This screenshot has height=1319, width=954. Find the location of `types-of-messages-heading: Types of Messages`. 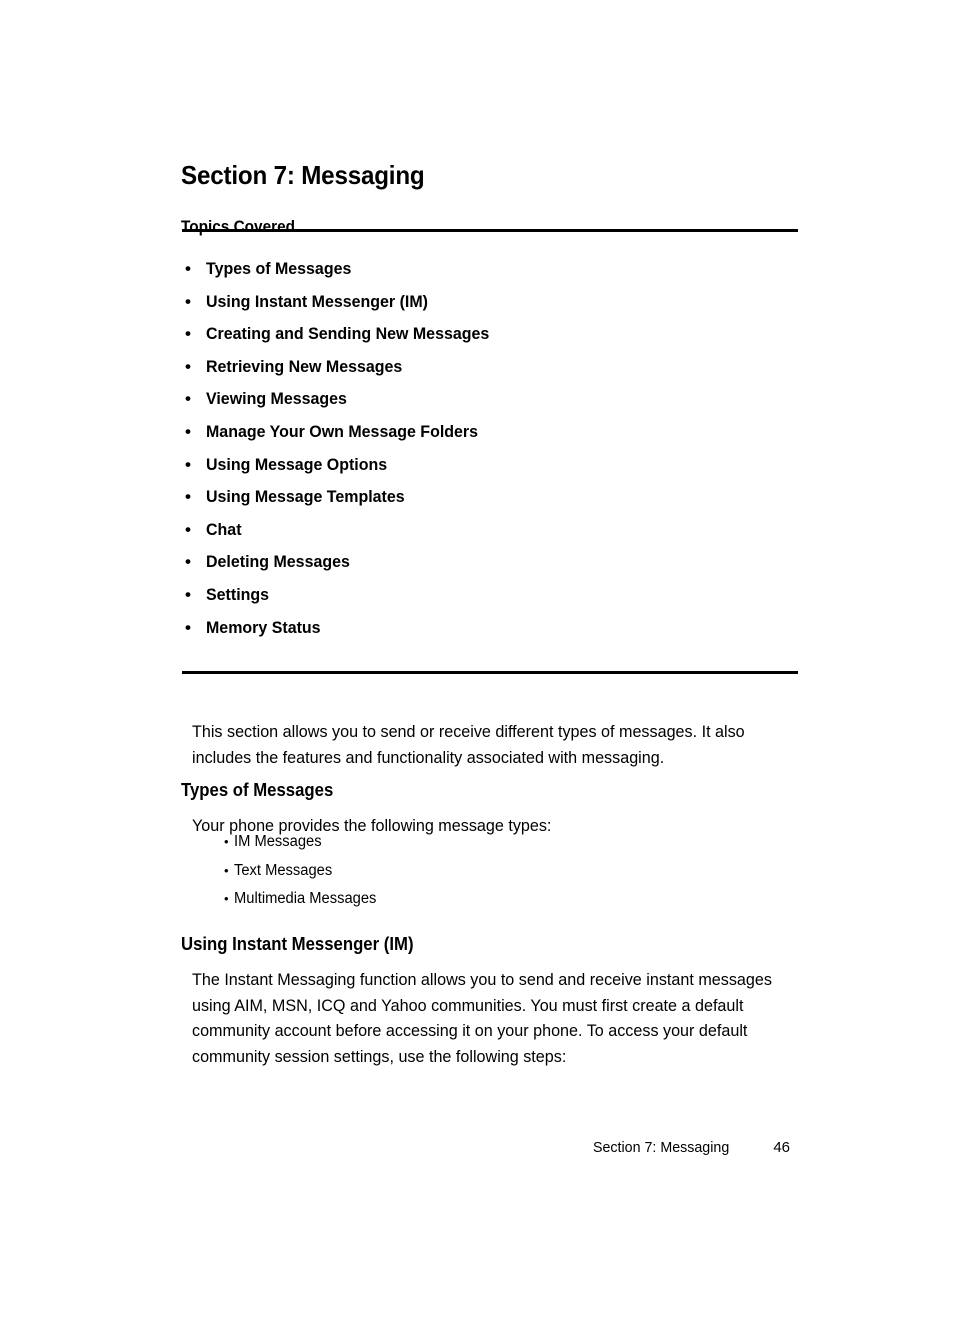

types-of-messages-heading: Types of Messages is located at coordinates (257, 790).